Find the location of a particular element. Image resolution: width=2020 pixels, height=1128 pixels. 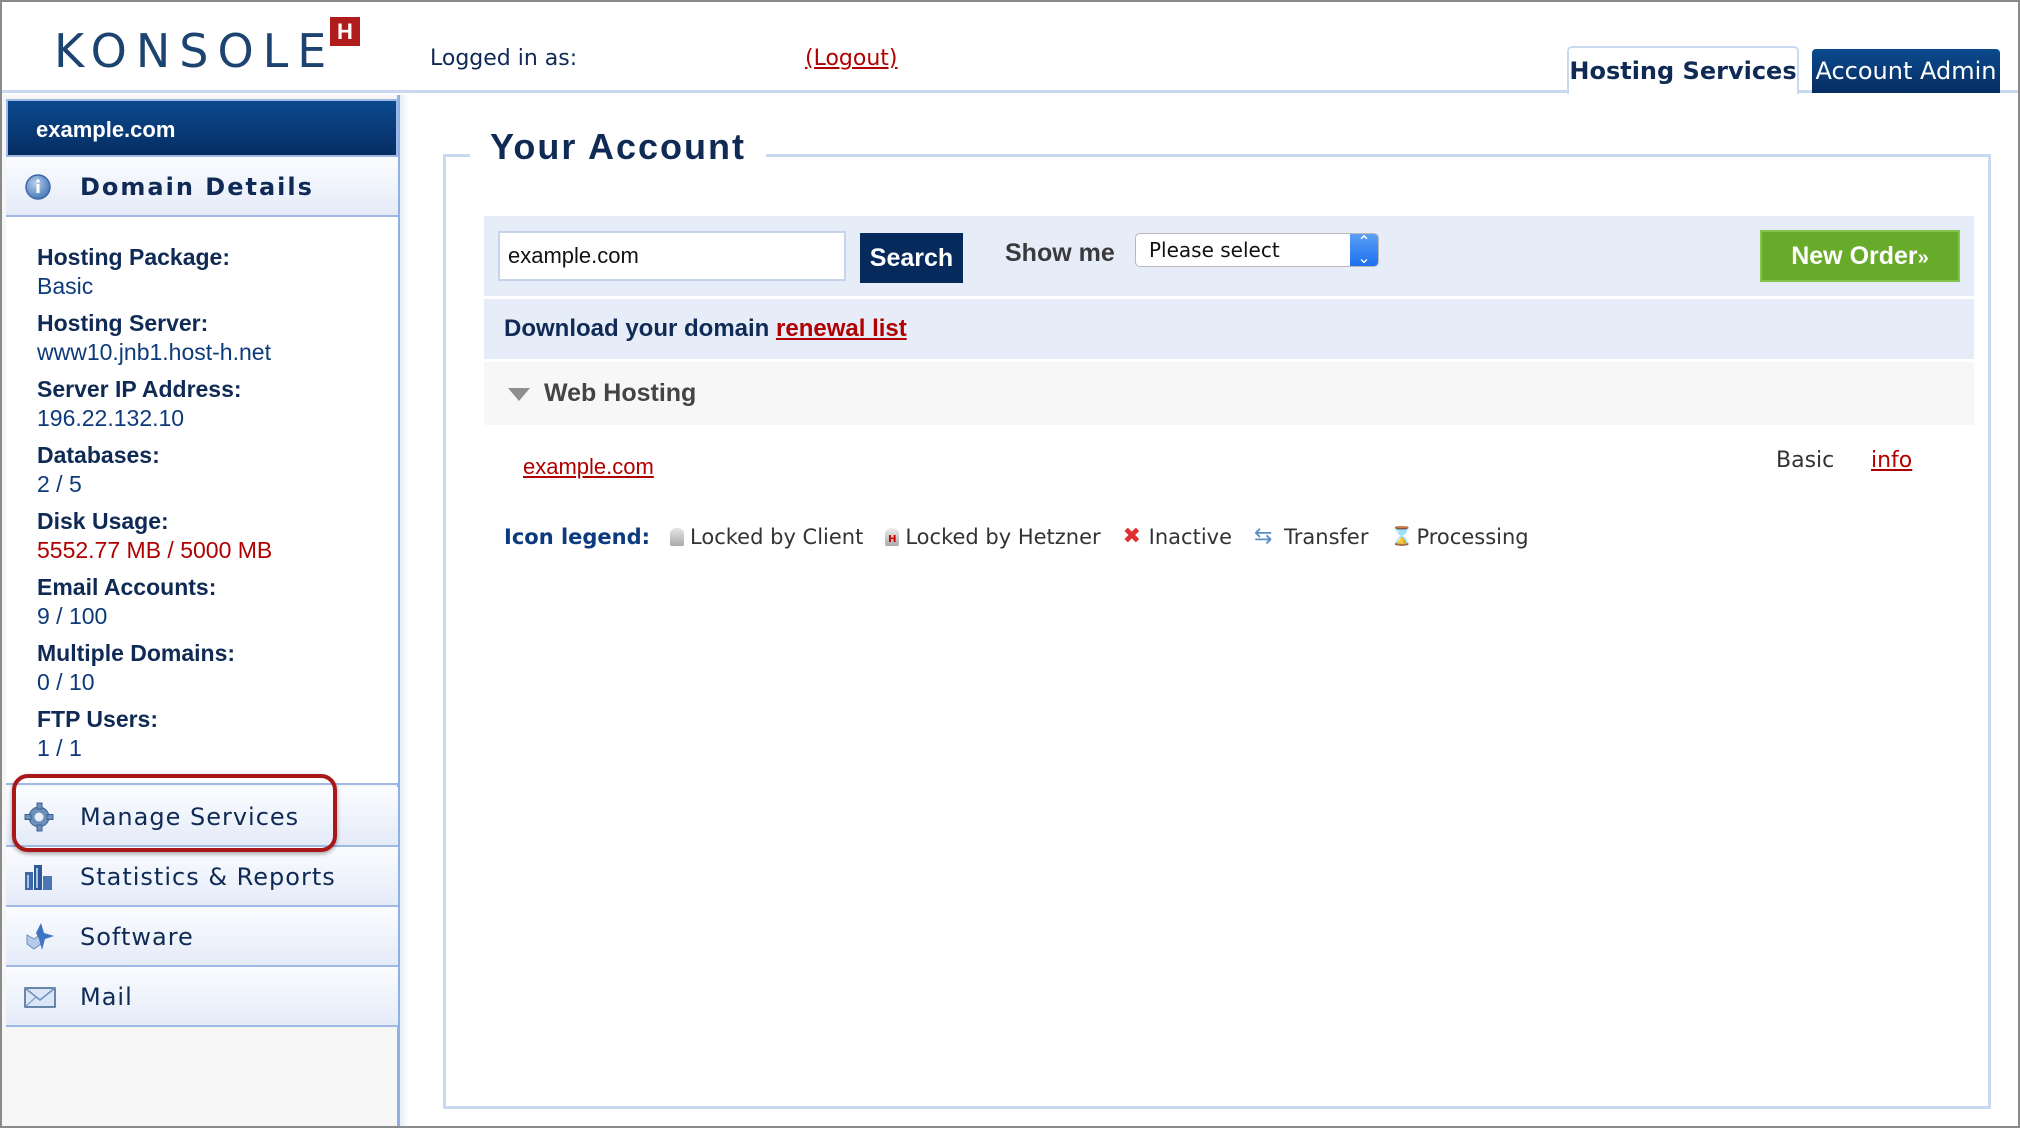

detail-label: Hosting Package: is located at coordinates (133, 257).